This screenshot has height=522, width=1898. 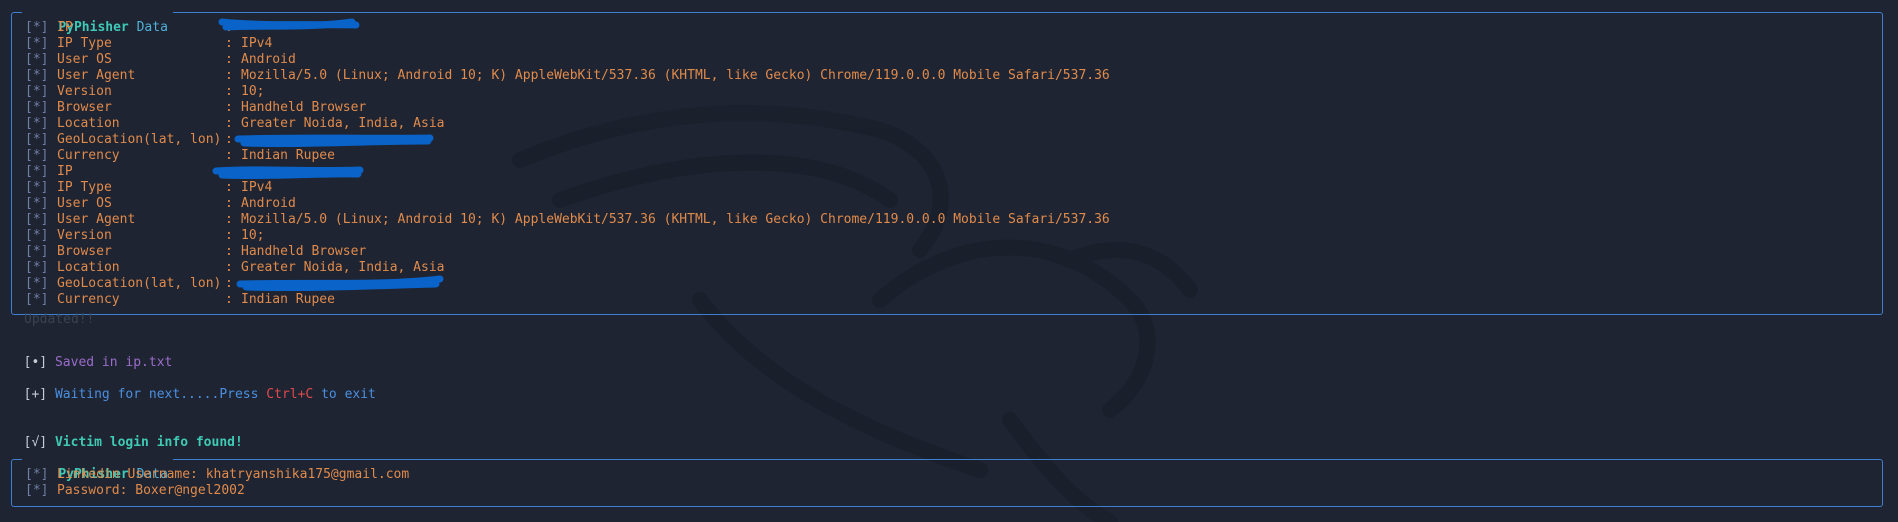 What do you see at coordinates (88, 123) in the screenshot?
I see `row-key: Location` at bounding box center [88, 123].